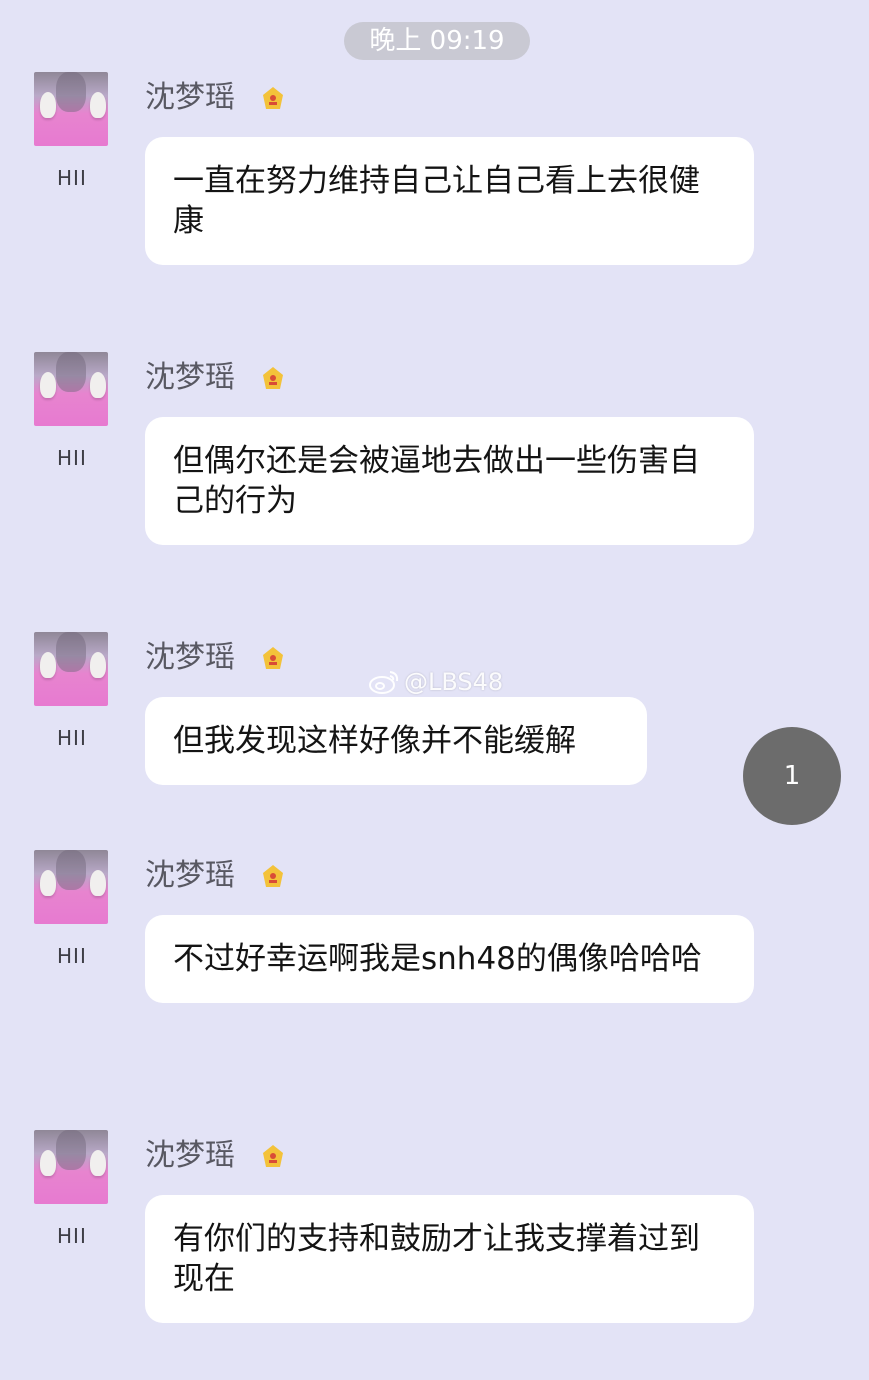  I want to click on weibo-icon, so click(384, 682).